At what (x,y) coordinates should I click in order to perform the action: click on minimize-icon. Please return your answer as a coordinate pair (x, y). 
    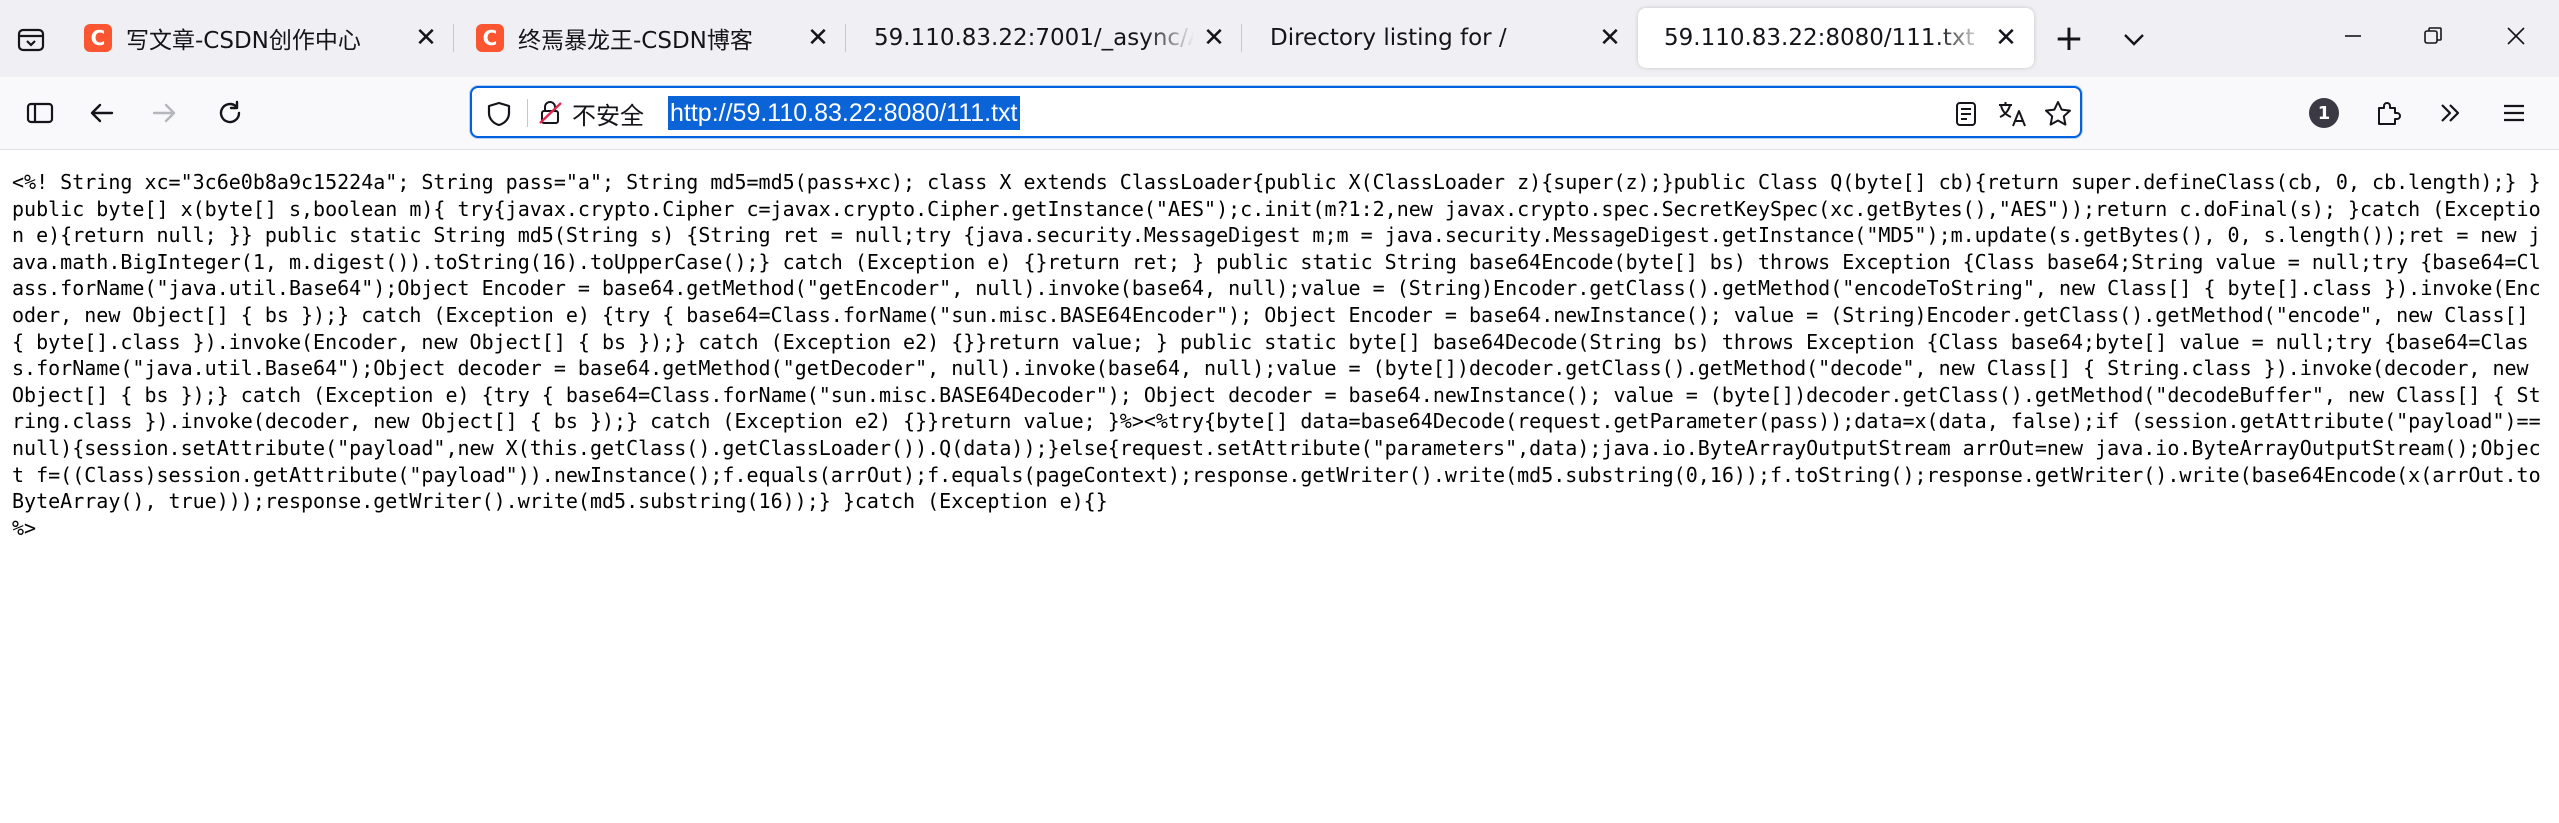
    Looking at the image, I should click on (2353, 36).